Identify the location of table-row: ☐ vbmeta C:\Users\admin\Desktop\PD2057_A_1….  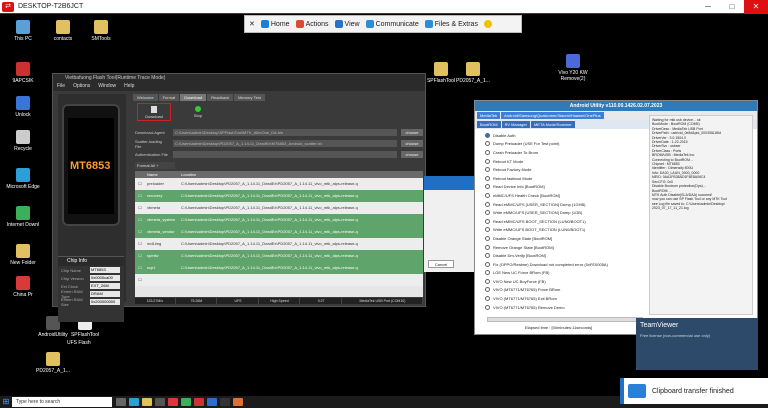
(279, 208).